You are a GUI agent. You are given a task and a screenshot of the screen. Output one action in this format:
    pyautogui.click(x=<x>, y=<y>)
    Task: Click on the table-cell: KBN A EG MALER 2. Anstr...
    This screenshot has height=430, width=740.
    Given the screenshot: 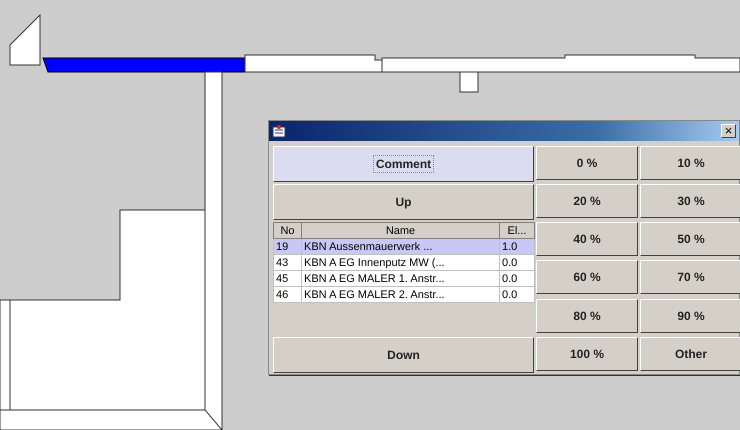 What is the action you would take?
    pyautogui.click(x=401, y=294)
    